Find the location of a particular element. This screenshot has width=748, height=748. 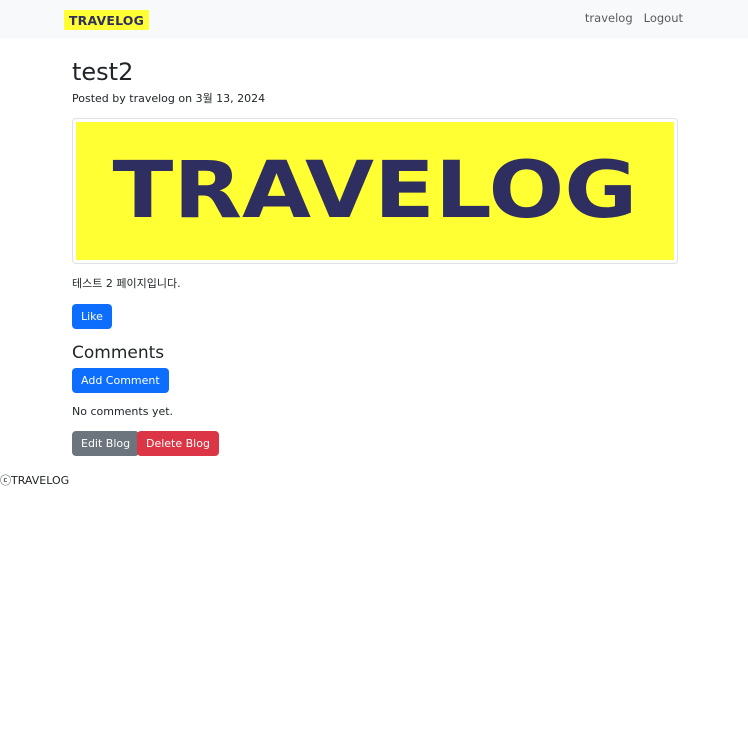

footer: ⓒTRAVELOG is located at coordinates (35, 480).